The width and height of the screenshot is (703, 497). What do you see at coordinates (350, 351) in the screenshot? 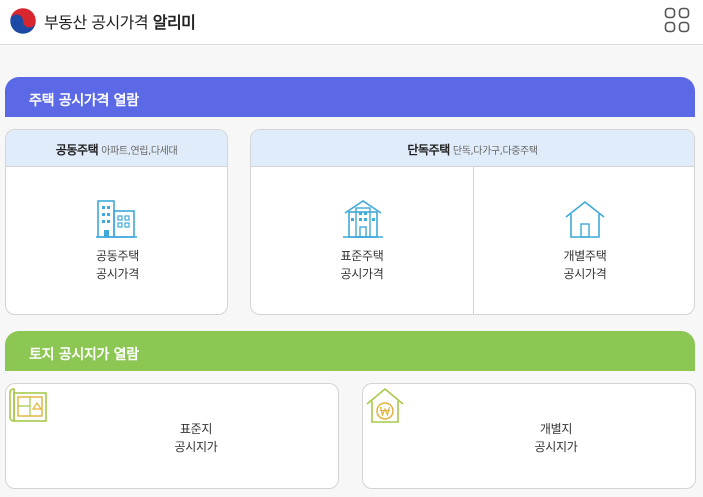
I see `land-price-section-title: 토지 공시지가 열람` at bounding box center [350, 351].